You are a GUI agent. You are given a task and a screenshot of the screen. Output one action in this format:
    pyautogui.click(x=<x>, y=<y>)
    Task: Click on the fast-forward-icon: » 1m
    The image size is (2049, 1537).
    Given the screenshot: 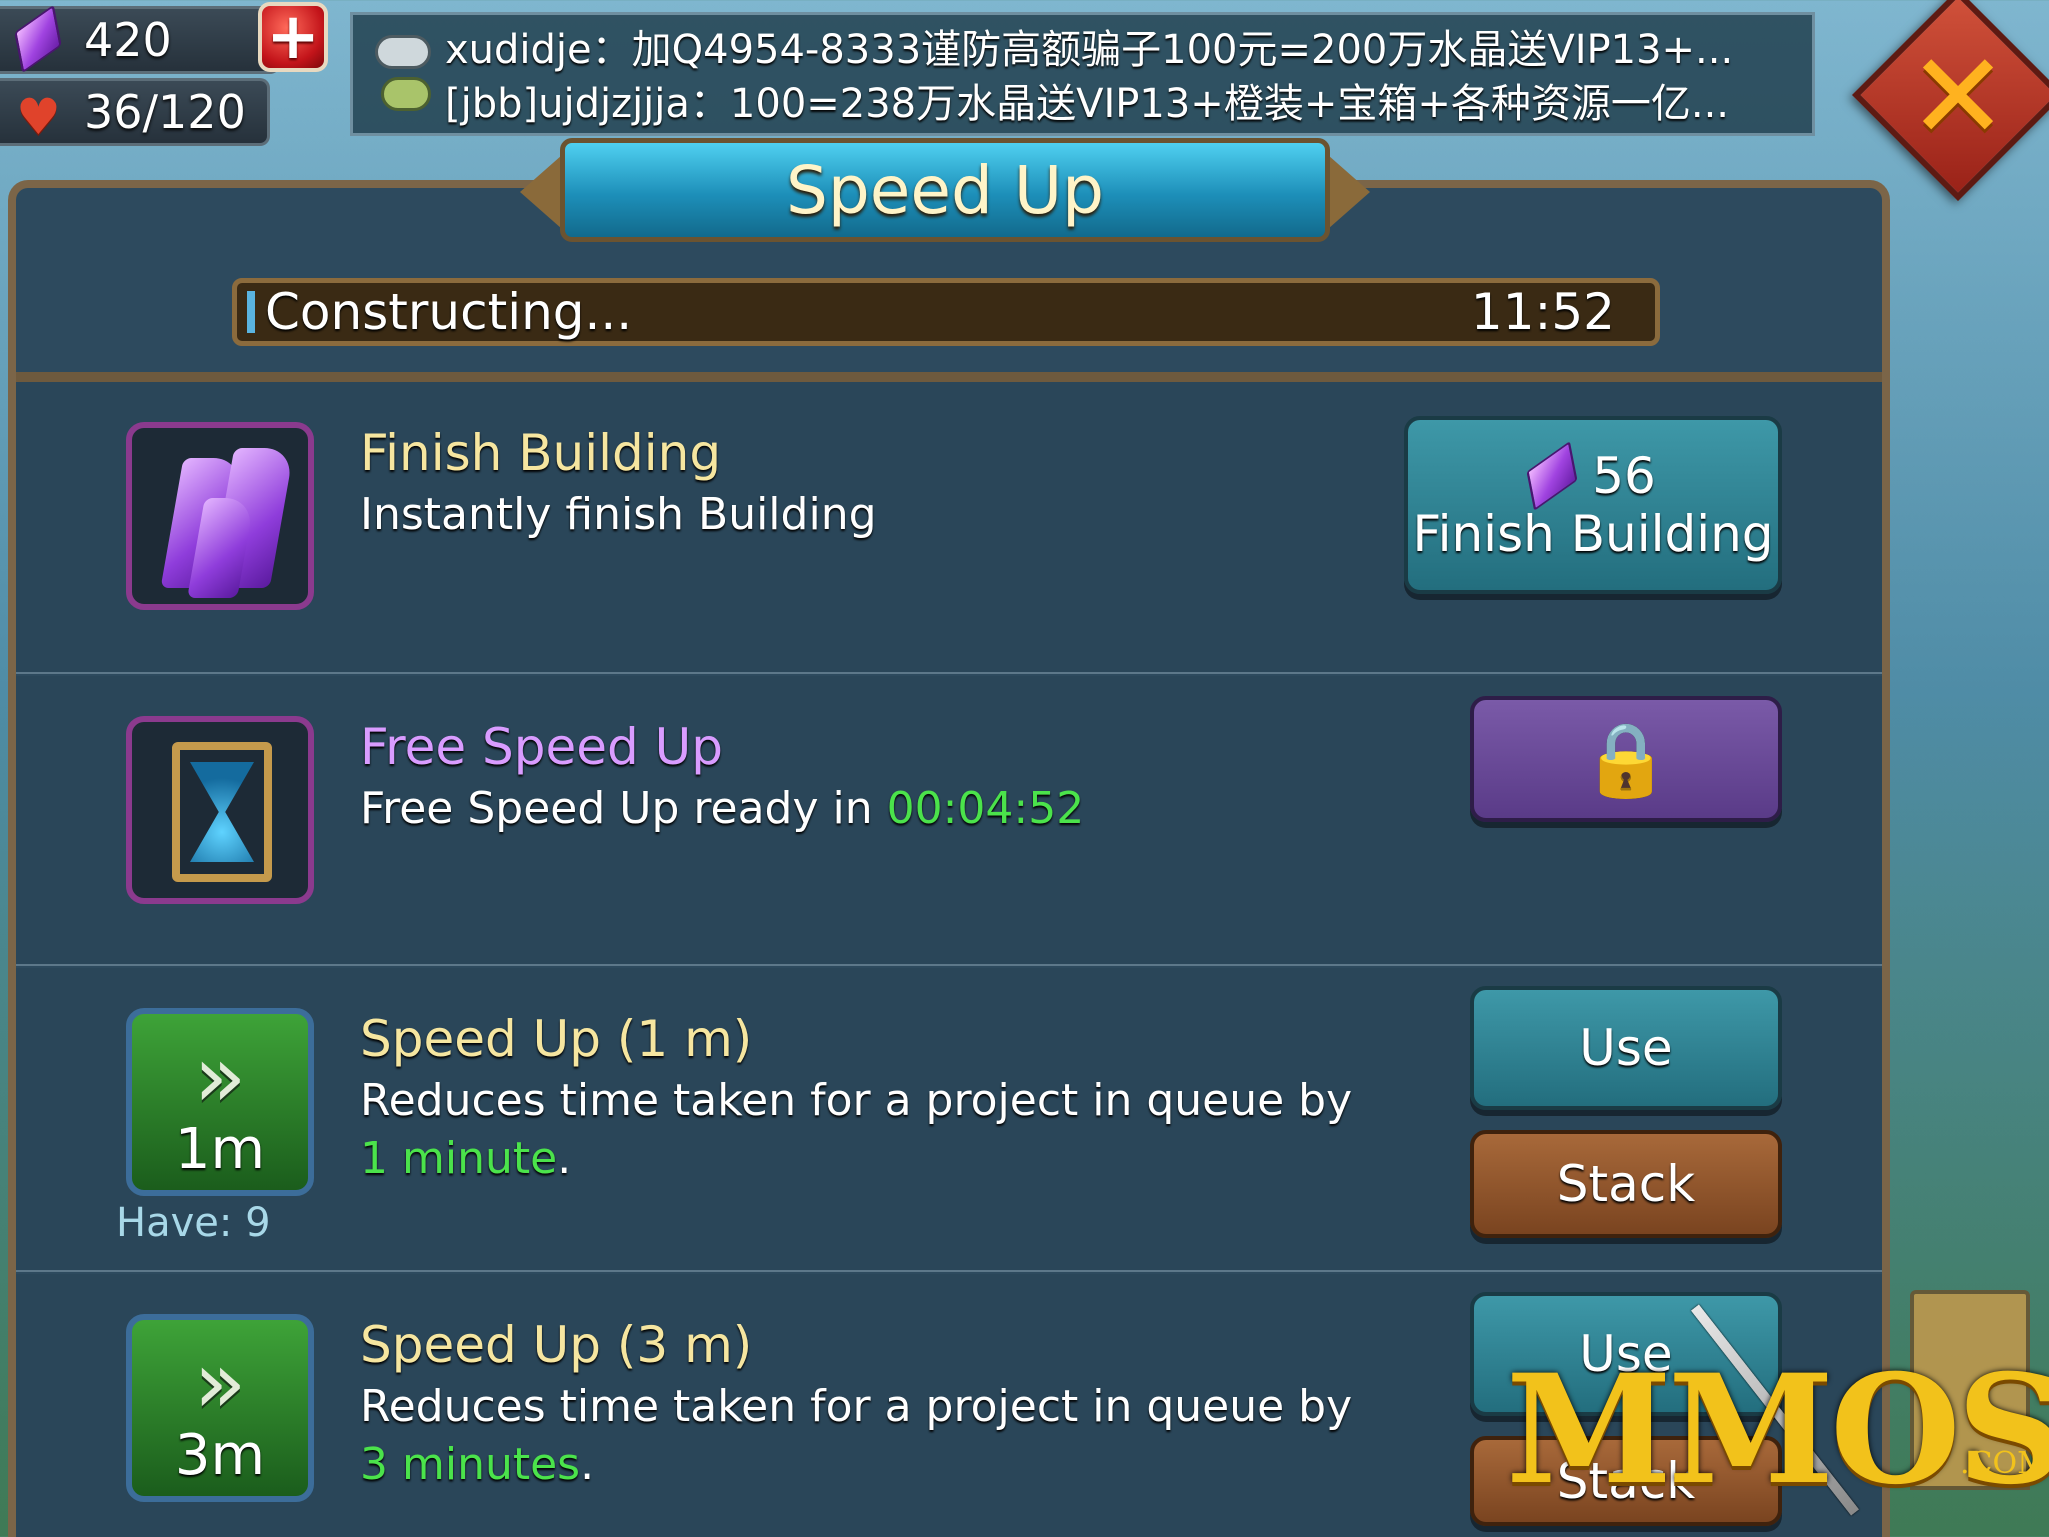 What is the action you would take?
    pyautogui.click(x=220, y=1102)
    